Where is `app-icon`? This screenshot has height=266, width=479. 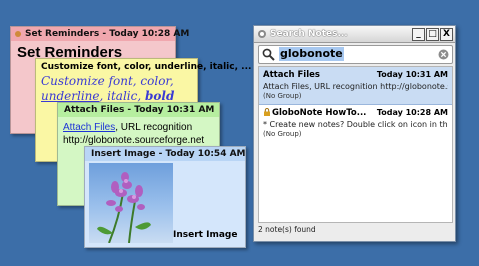
app-icon is located at coordinates (262, 34).